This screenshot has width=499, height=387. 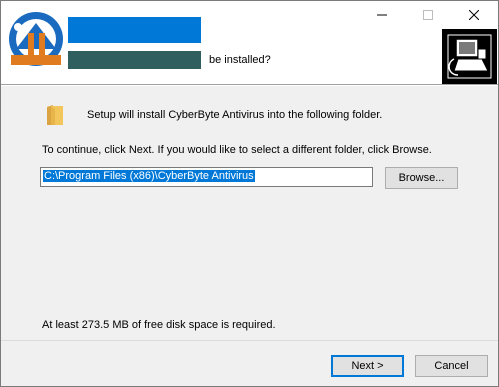 I want to click on maximize-button, so click(x=428, y=15).